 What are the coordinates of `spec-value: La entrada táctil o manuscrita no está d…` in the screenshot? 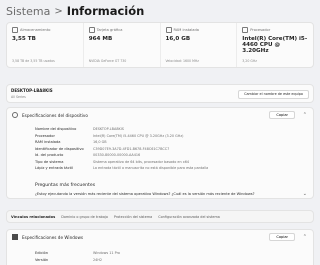 It's located at (151, 168).